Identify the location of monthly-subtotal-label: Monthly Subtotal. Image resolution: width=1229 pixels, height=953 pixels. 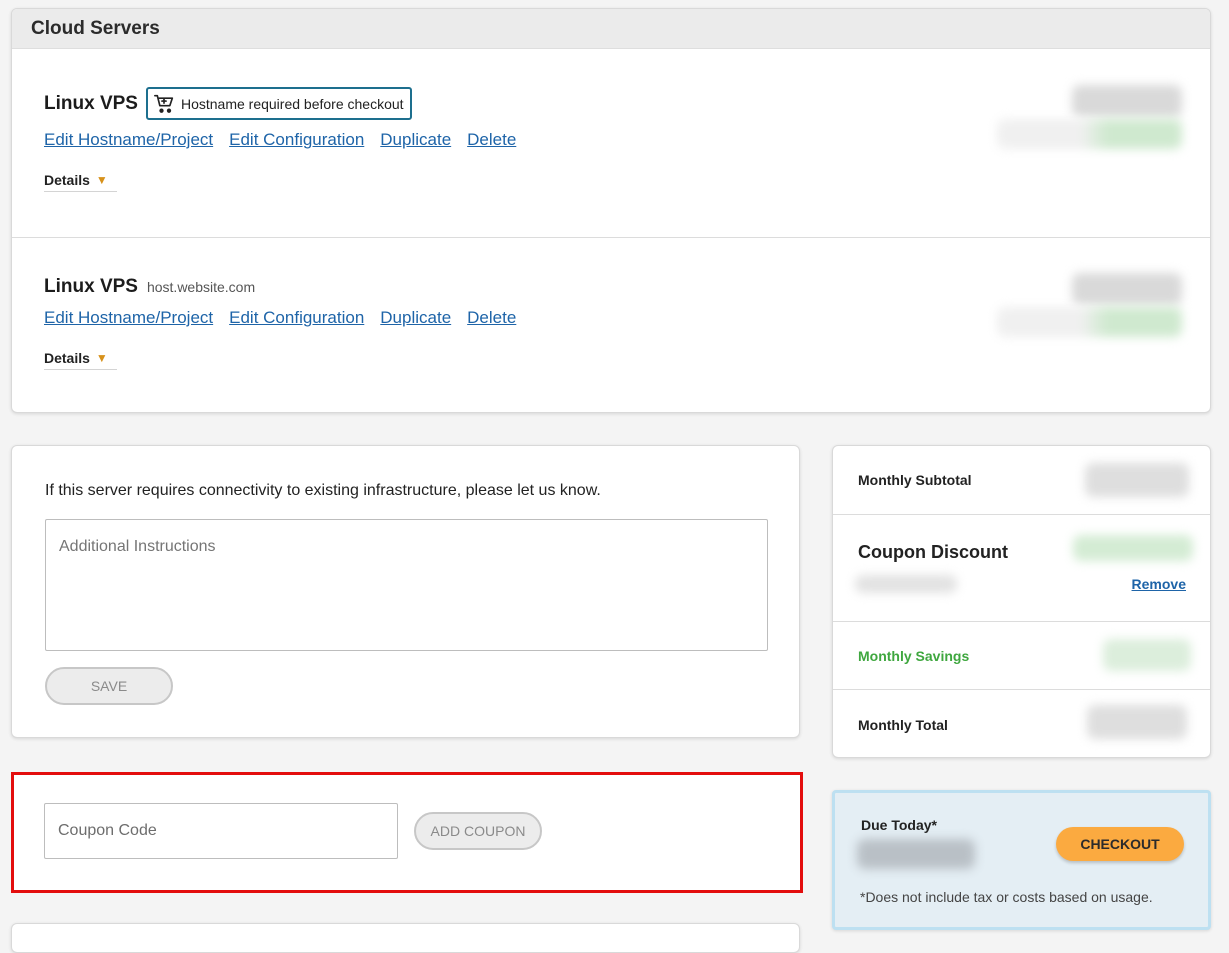
(915, 480).